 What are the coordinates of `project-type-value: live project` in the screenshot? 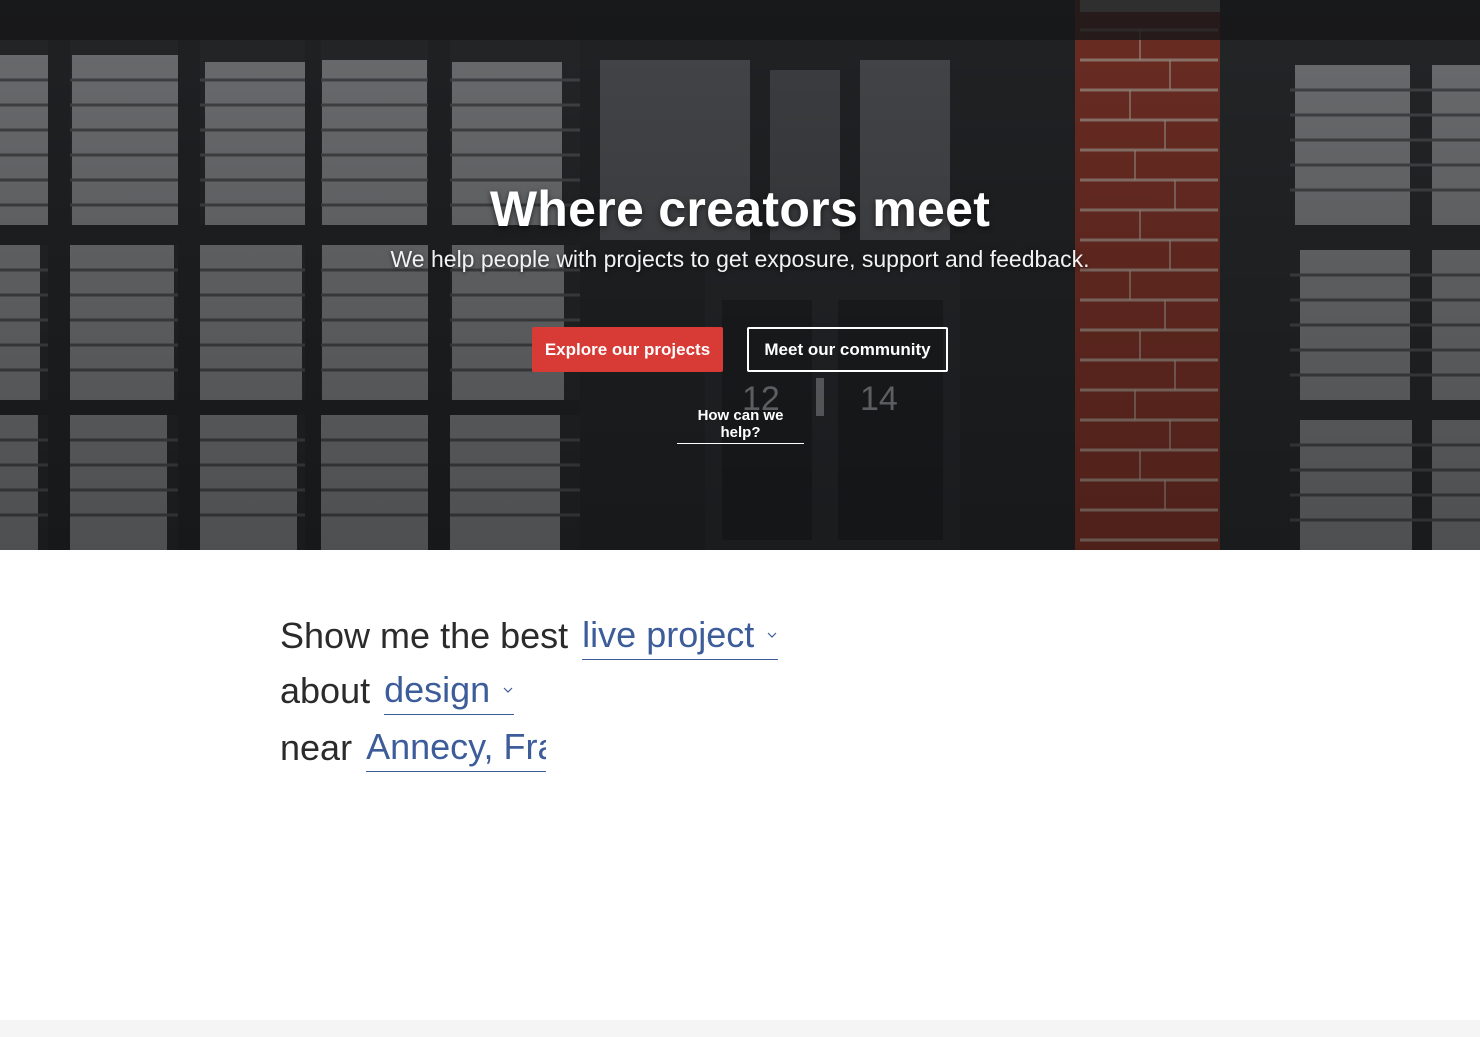 It's located at (668, 634).